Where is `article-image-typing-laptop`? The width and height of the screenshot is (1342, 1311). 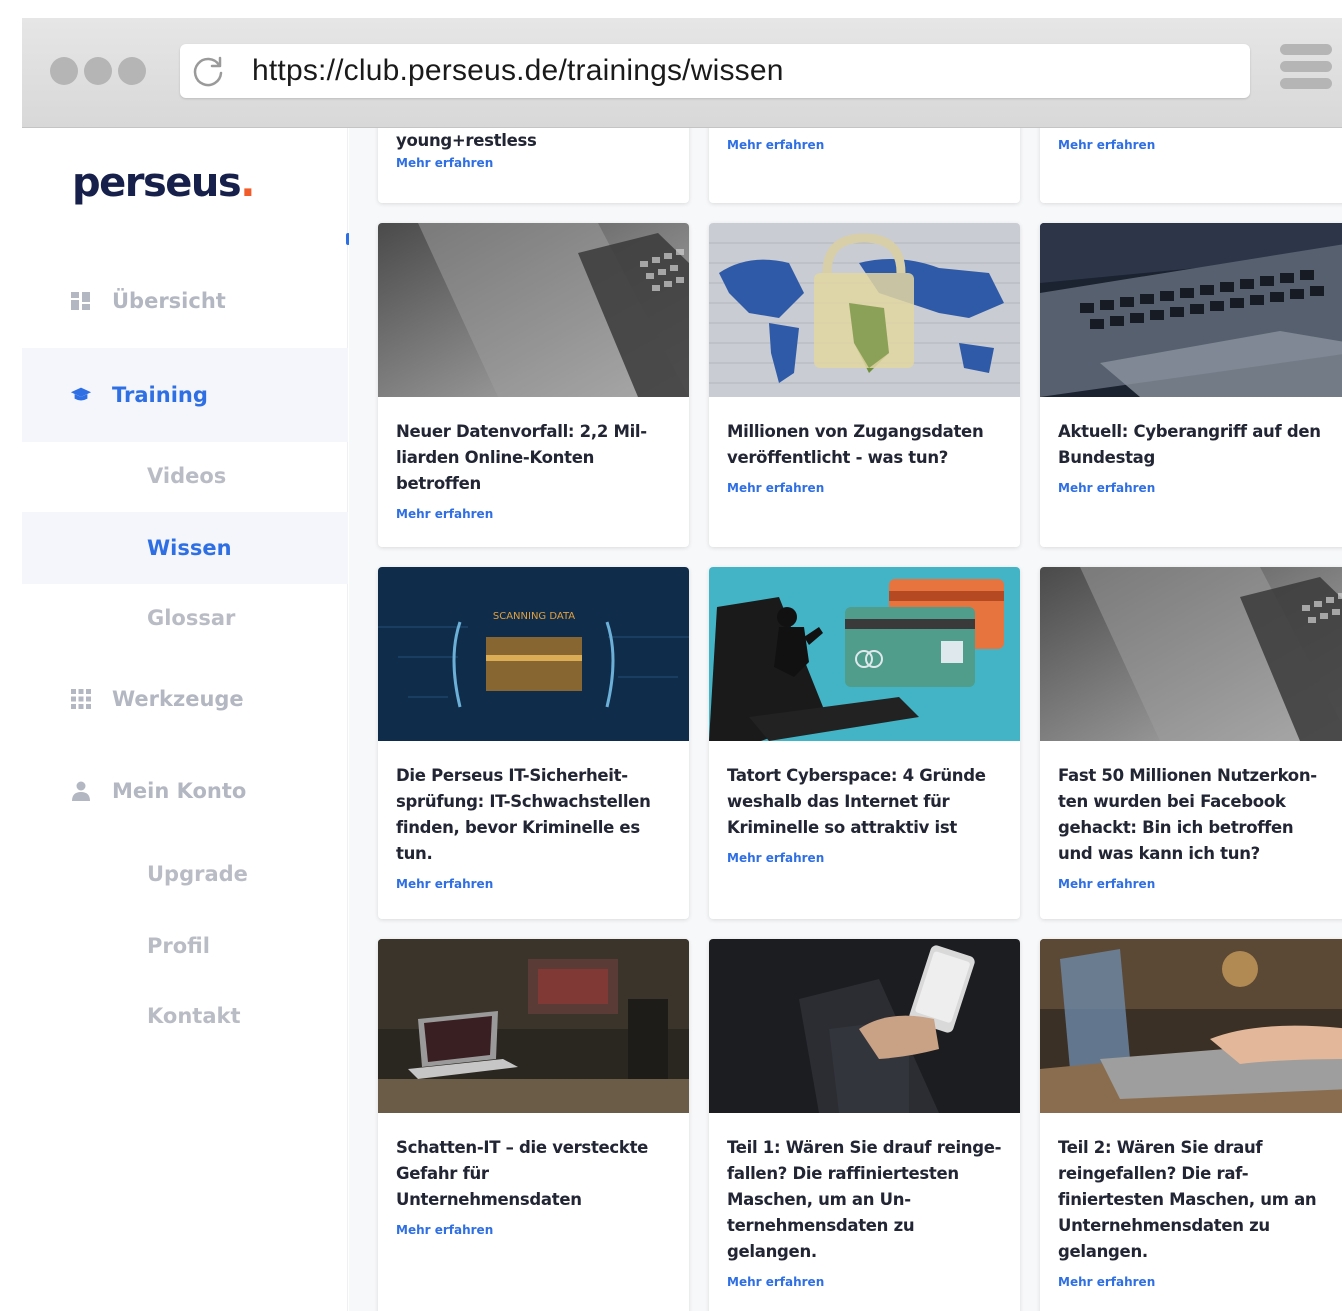
article-image-typing-laptop is located at coordinates (1191, 1026).